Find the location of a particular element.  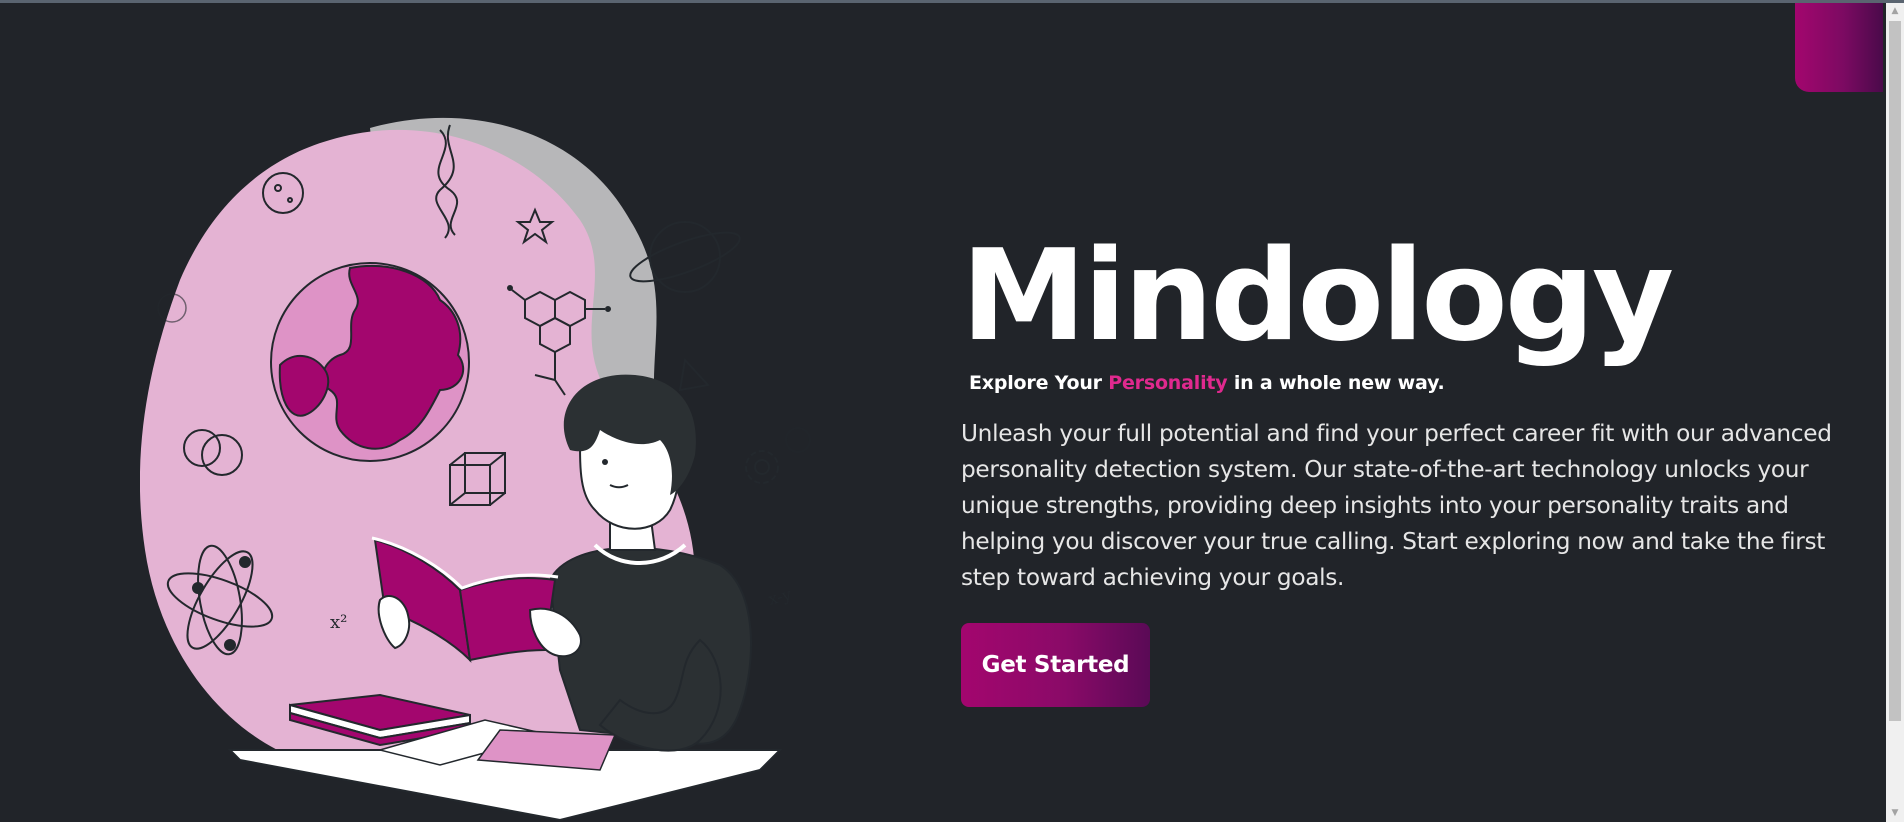

formula-x2: x² is located at coordinates (338, 622).